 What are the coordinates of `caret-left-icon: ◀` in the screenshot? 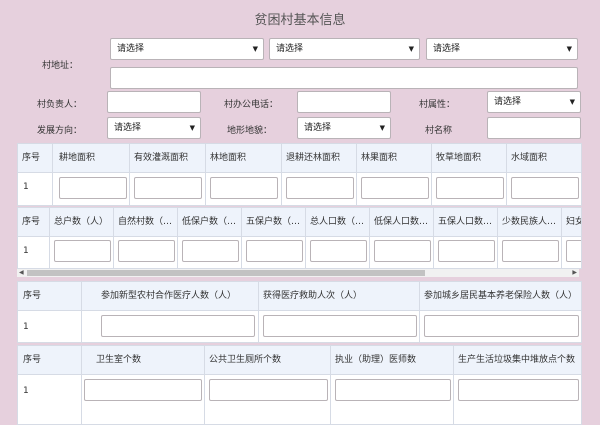 It's located at (21, 273).